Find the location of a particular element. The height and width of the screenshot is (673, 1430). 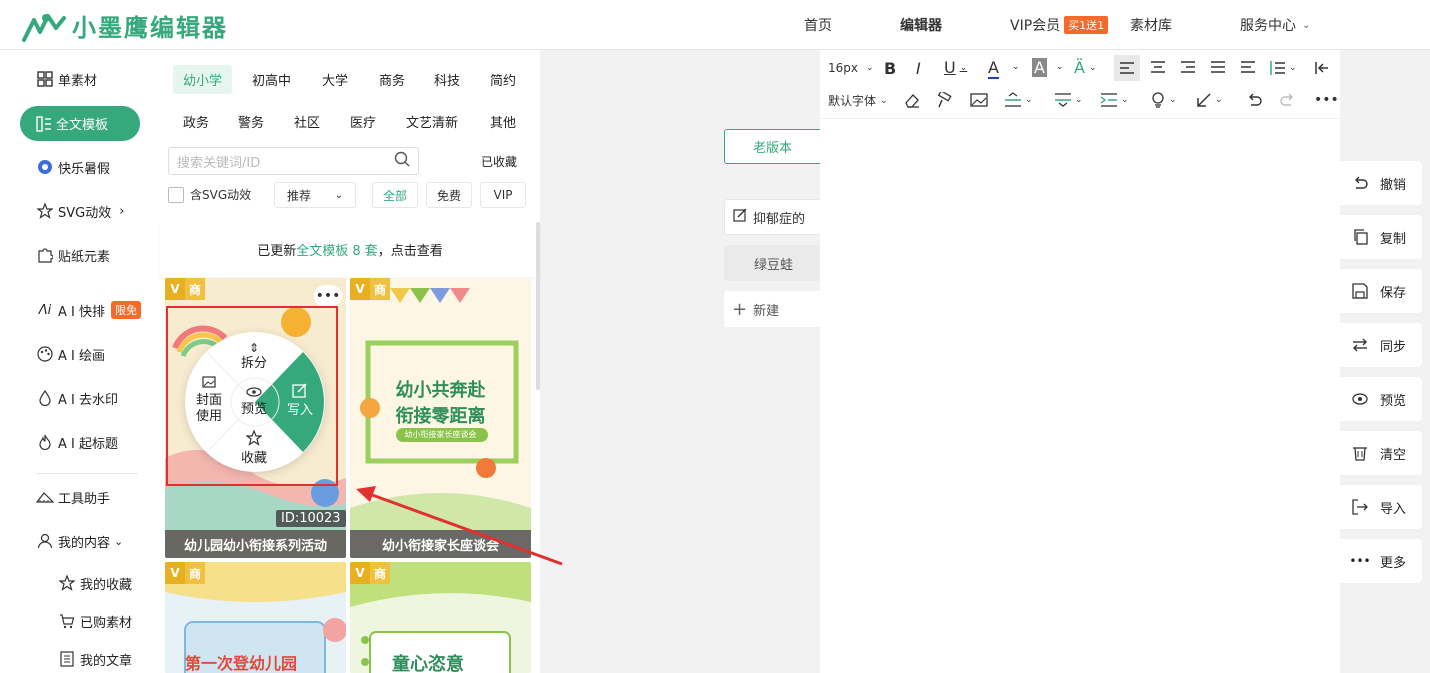

card-more-button: ••• is located at coordinates (328, 296).